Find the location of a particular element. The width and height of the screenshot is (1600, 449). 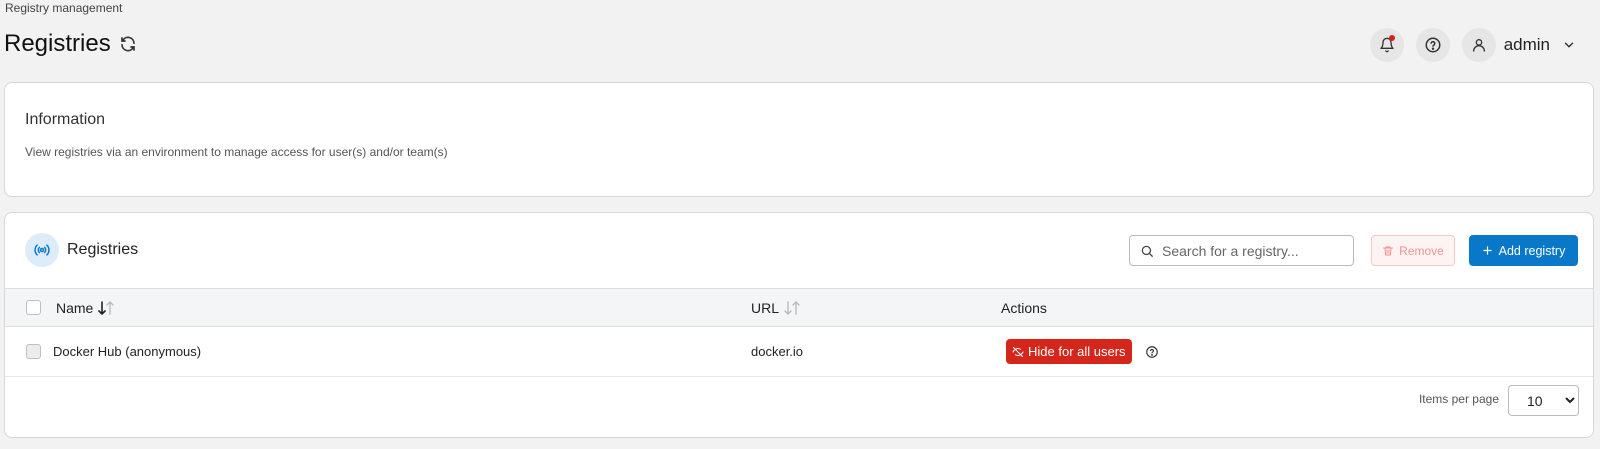

user-avatar is located at coordinates (1478, 45).